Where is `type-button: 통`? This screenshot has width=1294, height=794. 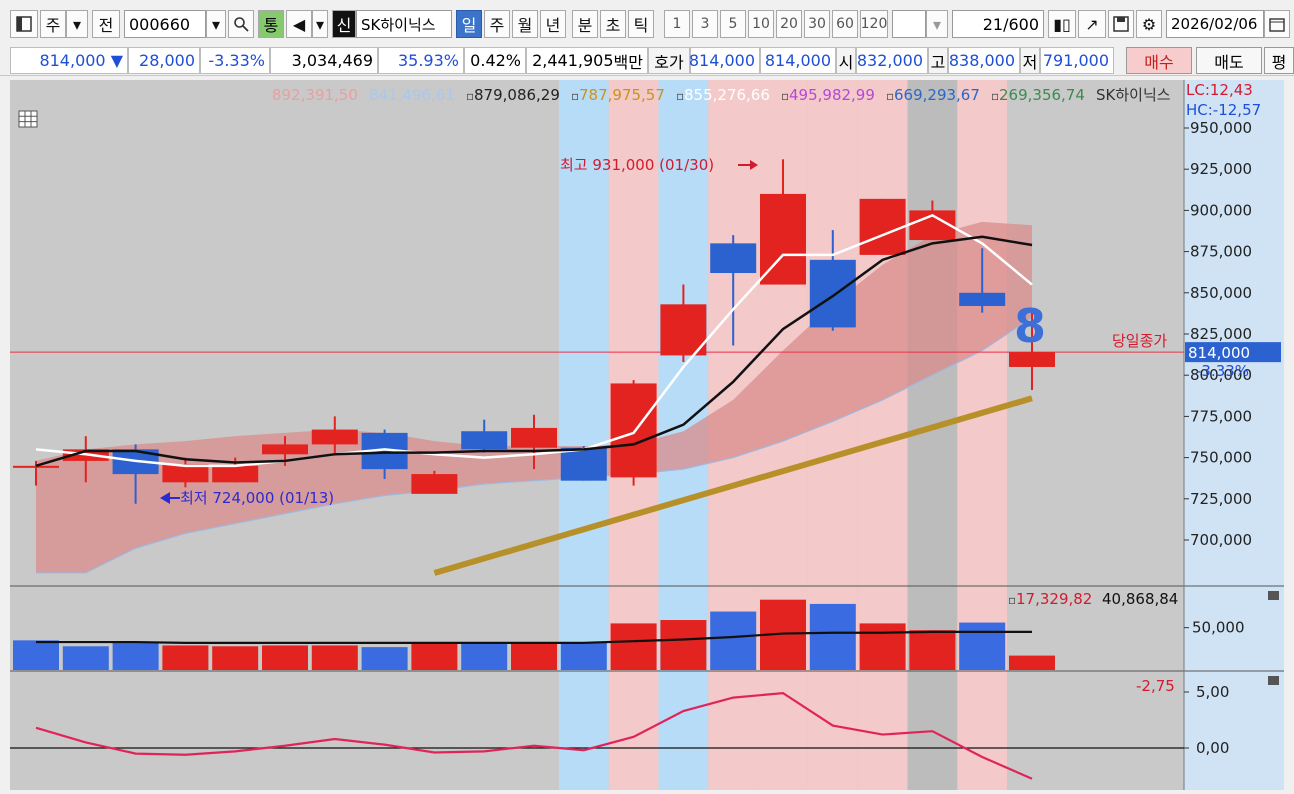
type-button: 통 is located at coordinates (271, 24).